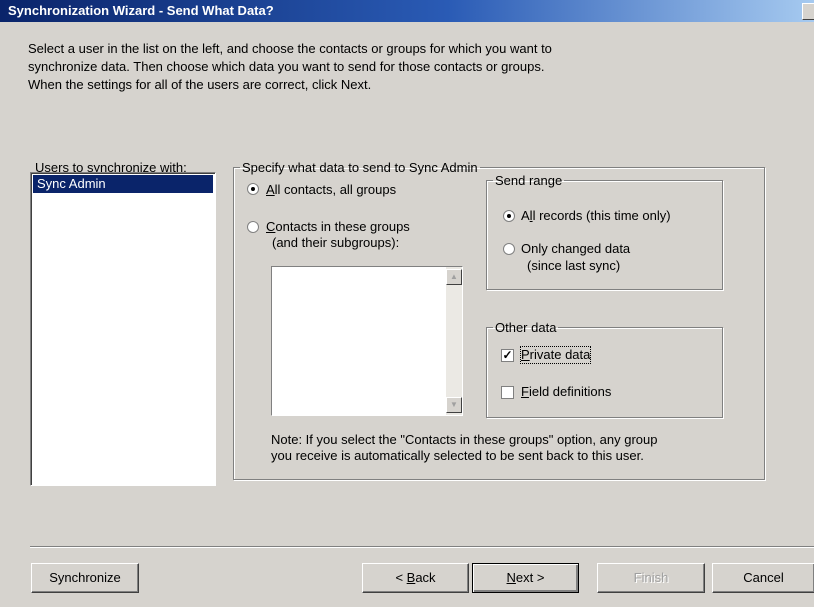  I want to click on all-contacts-radio, so click(253, 189).